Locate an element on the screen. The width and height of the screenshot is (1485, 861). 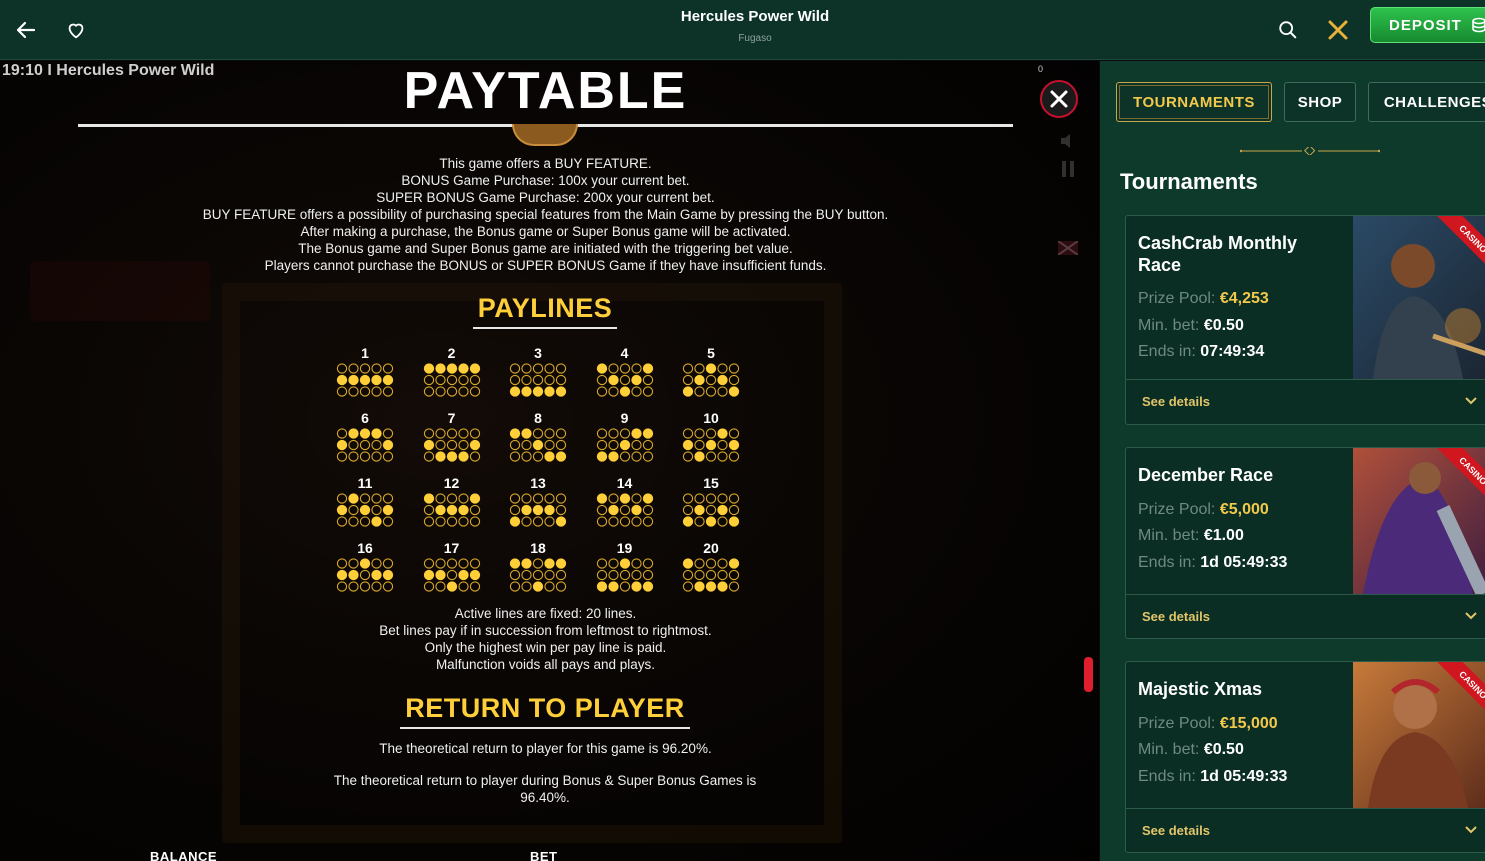
tournament-name: December Race is located at coordinates (1206, 475).